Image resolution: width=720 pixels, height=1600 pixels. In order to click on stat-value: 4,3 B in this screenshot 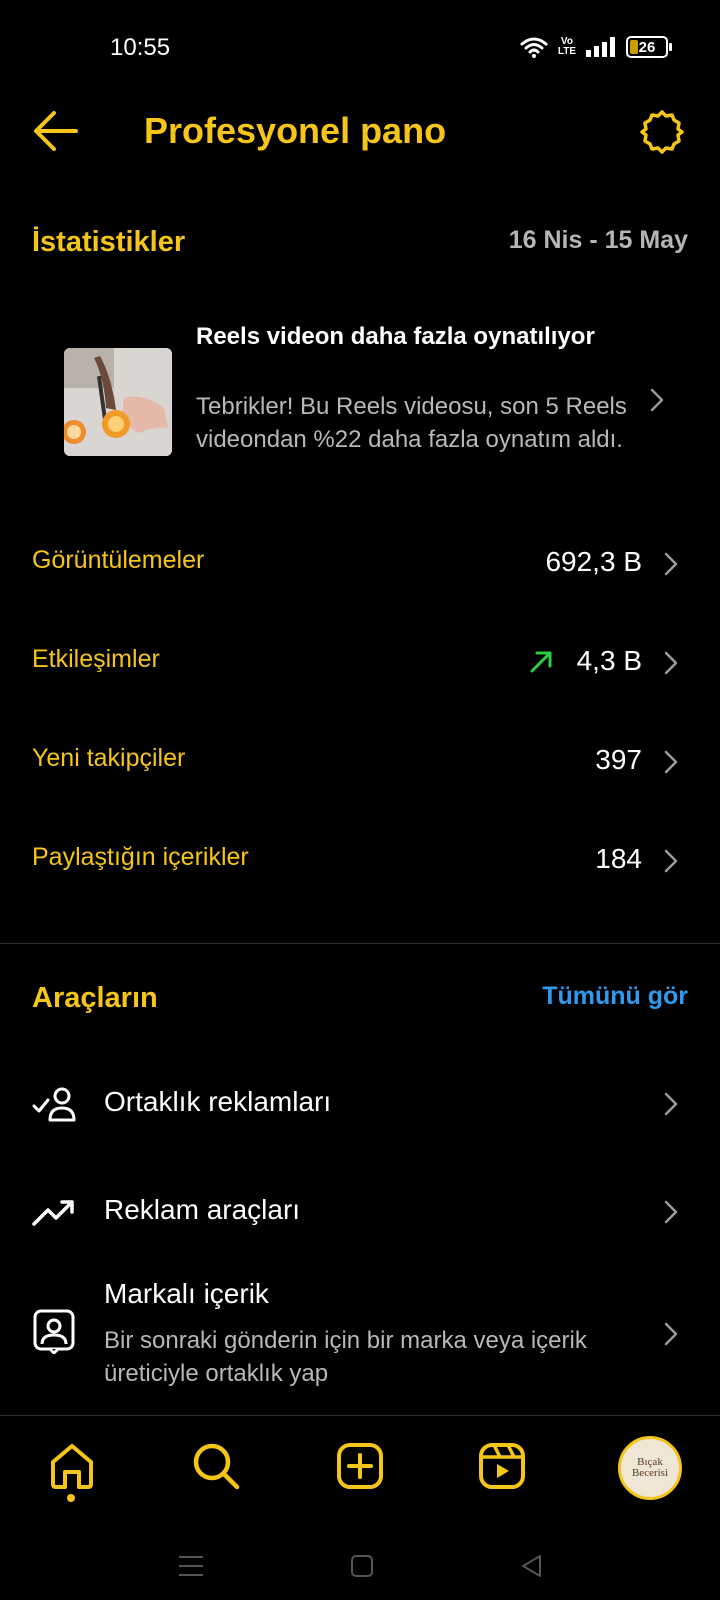, I will do `click(609, 660)`.